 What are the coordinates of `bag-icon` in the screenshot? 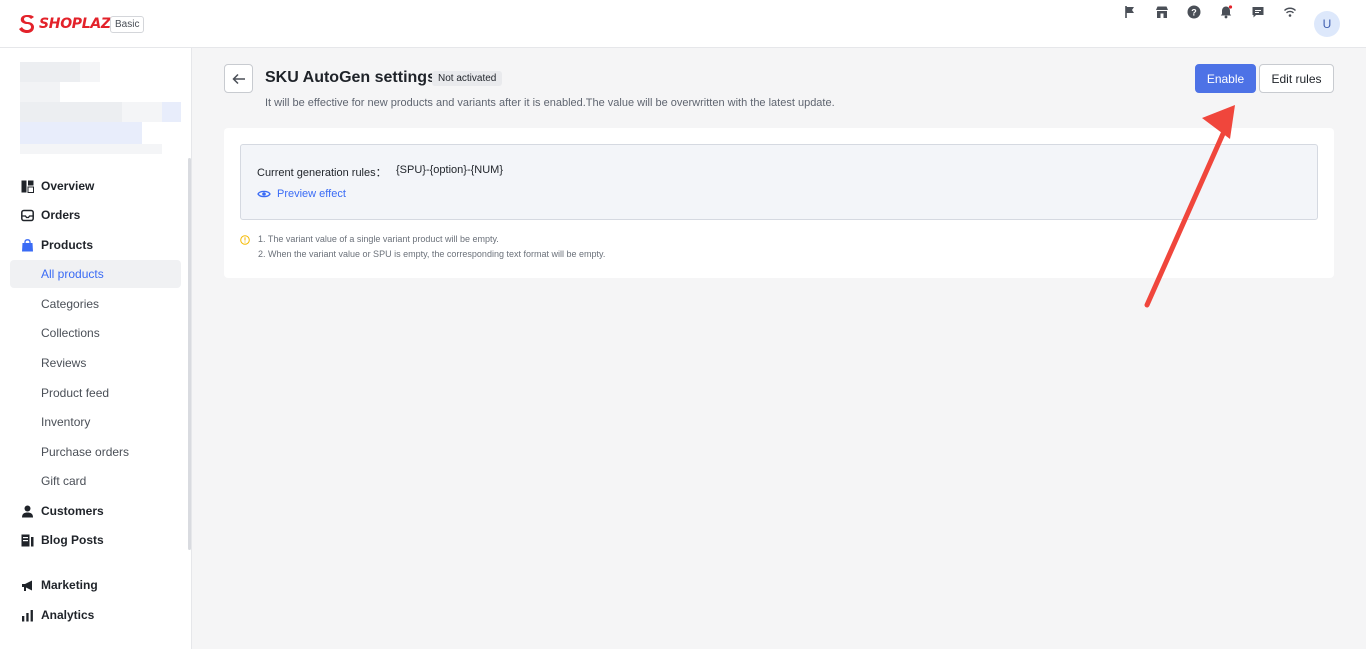 It's located at (27, 245).